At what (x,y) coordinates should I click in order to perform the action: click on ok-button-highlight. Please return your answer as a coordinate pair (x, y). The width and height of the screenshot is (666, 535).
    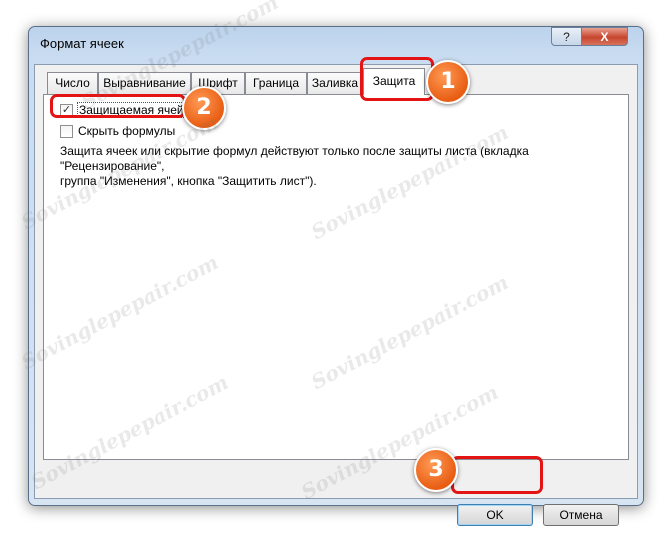
    Looking at the image, I should click on (497, 475).